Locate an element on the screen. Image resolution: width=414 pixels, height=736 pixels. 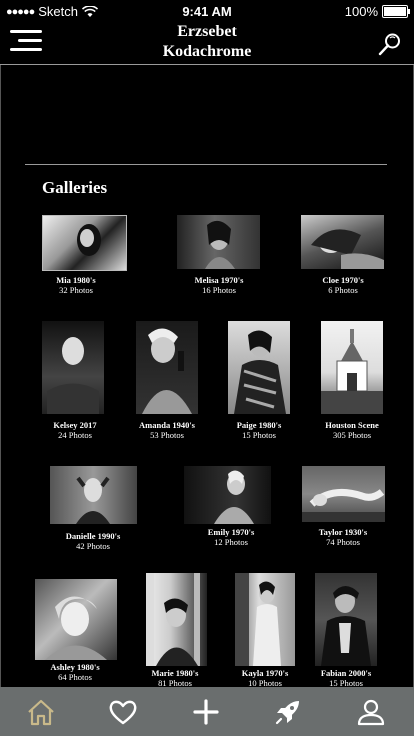
gallery-caption: Danielle 1990's 42 Photos is located at coordinates (93, 541).